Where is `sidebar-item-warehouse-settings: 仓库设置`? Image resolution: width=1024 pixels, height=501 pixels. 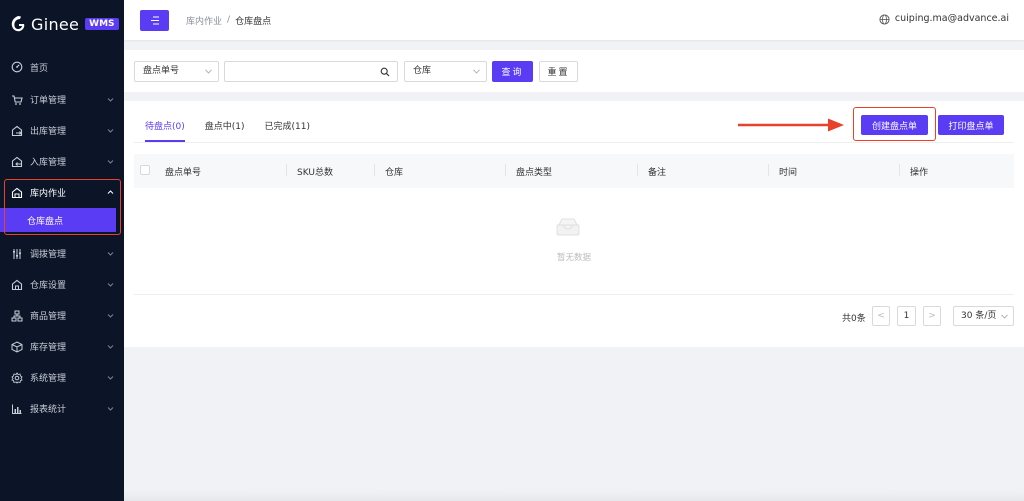
sidebar-item-warehouse-settings: 仓库设置 is located at coordinates (62, 284).